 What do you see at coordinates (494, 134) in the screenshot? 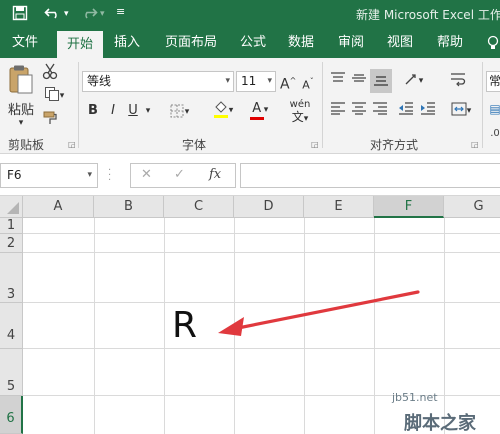
I see `decimal-icon: .0` at bounding box center [494, 134].